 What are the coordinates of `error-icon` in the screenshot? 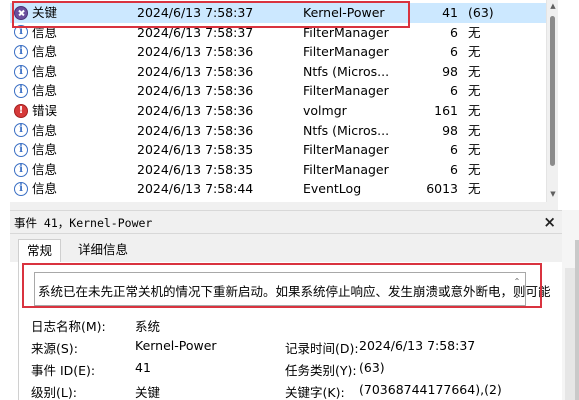 It's located at (21, 111).